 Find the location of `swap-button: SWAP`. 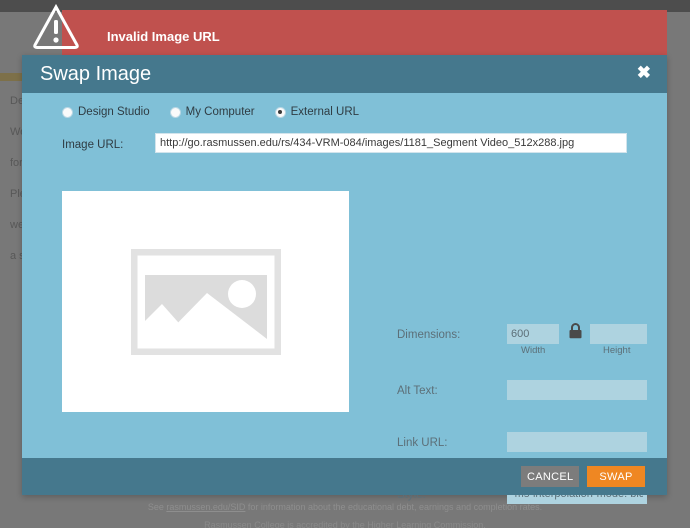

swap-button: SWAP is located at coordinates (616, 476).